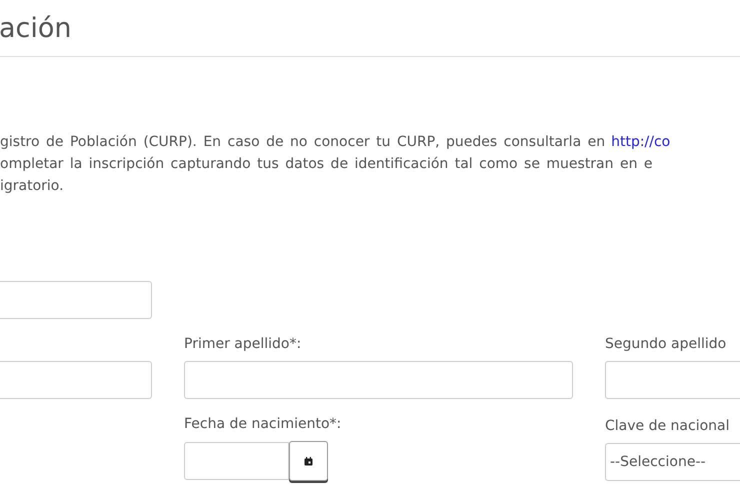  Describe the element at coordinates (667, 426) in the screenshot. I see `field-label: Clave de nacional` at that location.